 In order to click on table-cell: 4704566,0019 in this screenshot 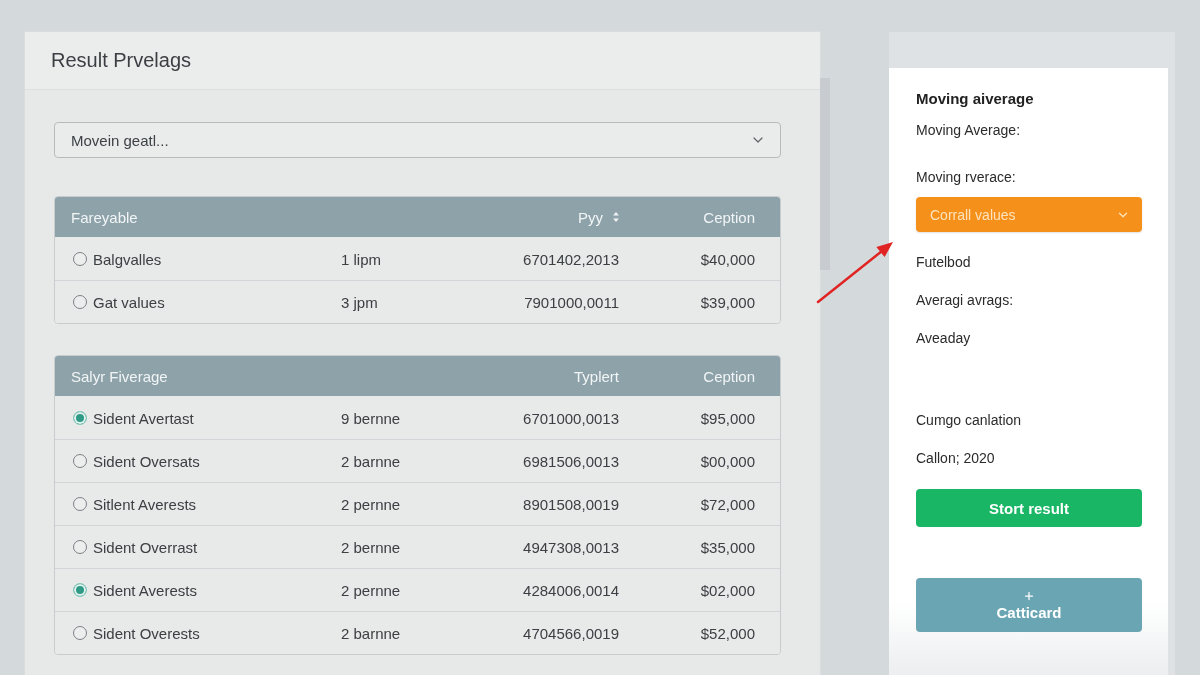, I will do `click(571, 633)`.